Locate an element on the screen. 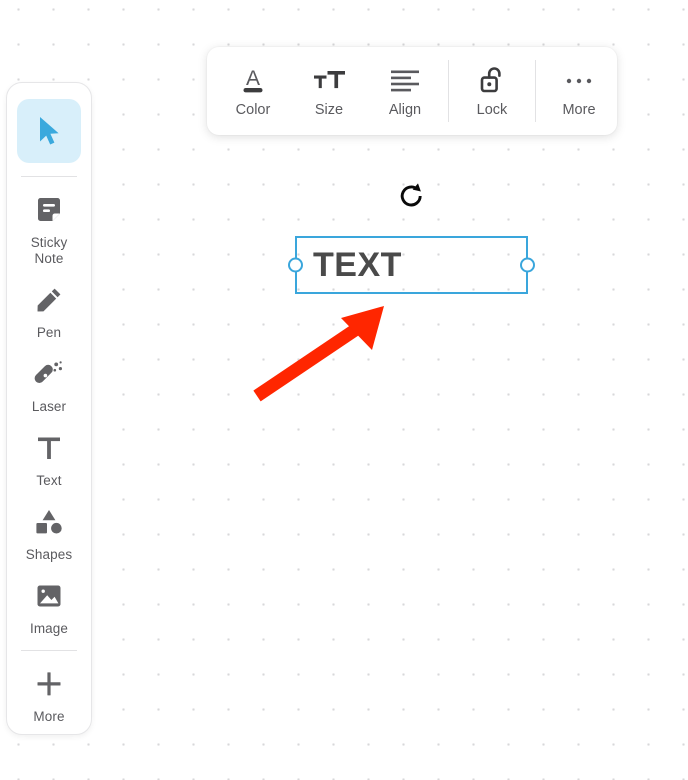 Image resolution: width=688 pixels, height=780 pixels. sidebar-item-image: Image is located at coordinates (49, 604).